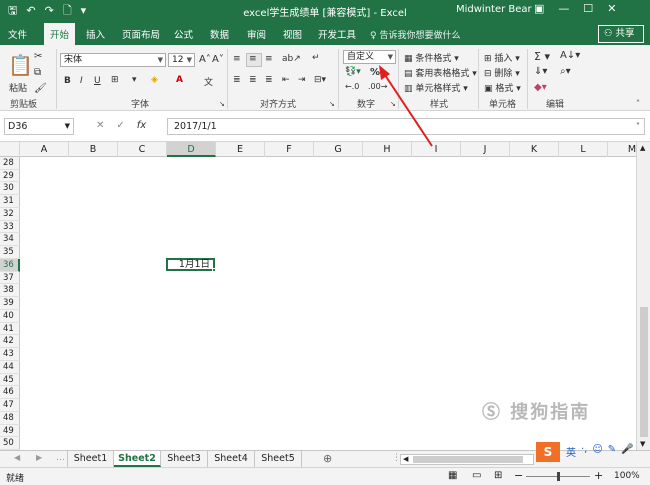 This screenshot has width=650, height=485. What do you see at coordinates (588, 8) in the screenshot?
I see `maximize-icon: ☐` at bounding box center [588, 8].